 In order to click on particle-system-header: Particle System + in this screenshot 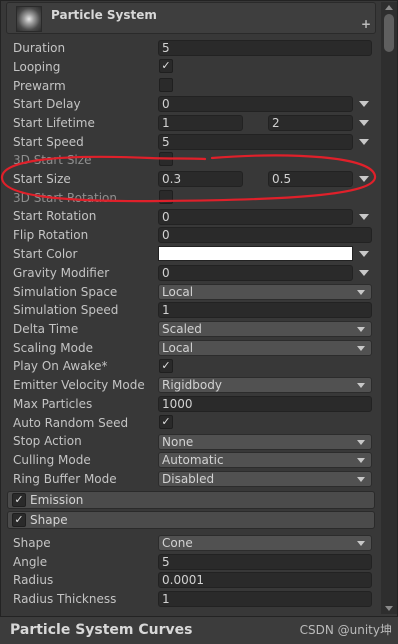, I will do `click(191, 18)`.